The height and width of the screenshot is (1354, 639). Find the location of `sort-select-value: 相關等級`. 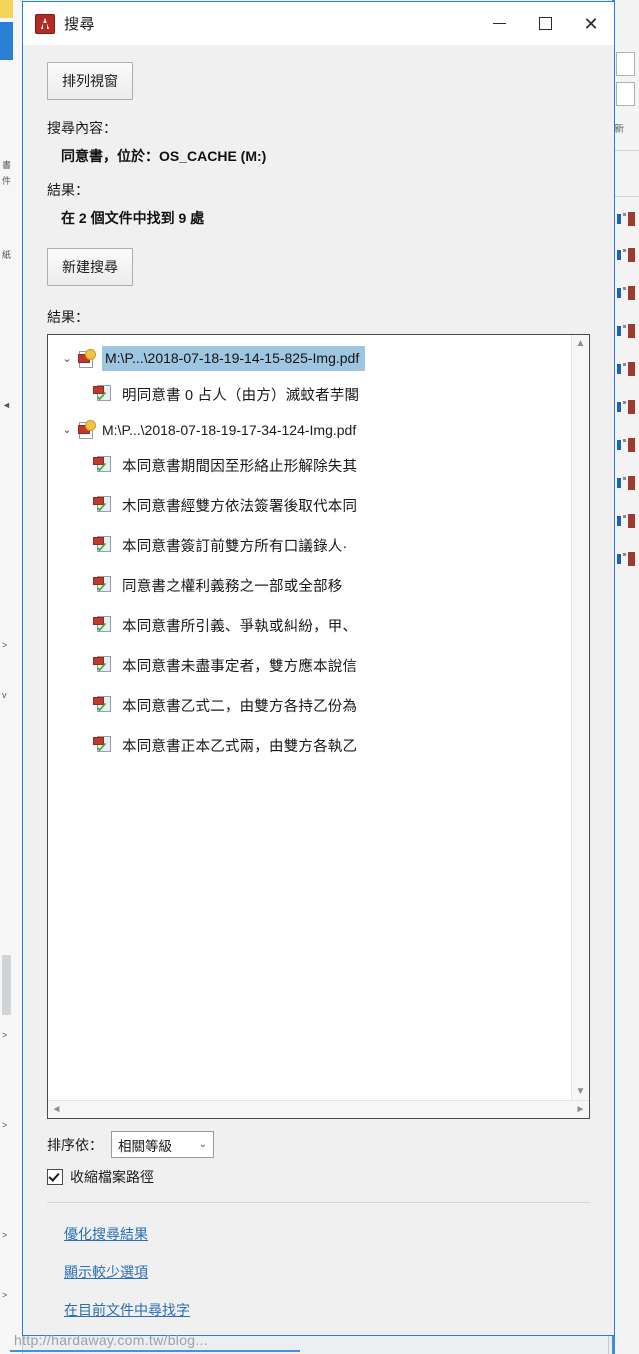

sort-select-value: 相關等級 is located at coordinates (145, 1146).